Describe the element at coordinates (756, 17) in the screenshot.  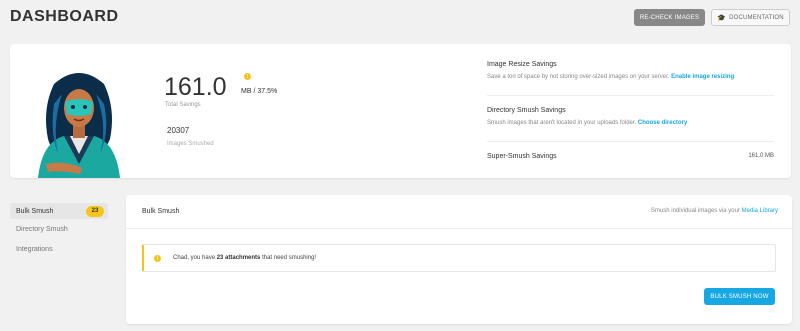
I see `documentation-label: DOCUMENTATION` at that location.